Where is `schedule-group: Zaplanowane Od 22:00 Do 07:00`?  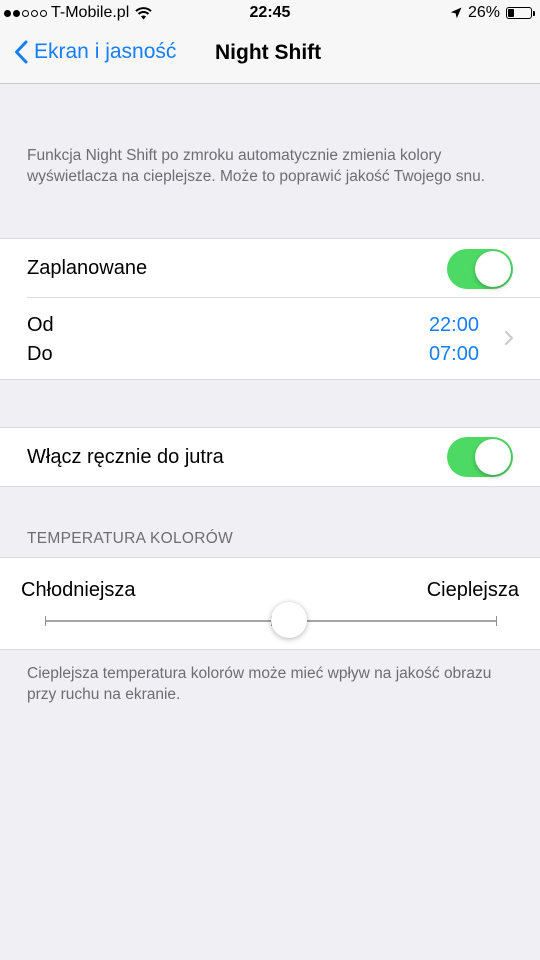 schedule-group: Zaplanowane Od 22:00 Do 07:00 is located at coordinates (270, 309).